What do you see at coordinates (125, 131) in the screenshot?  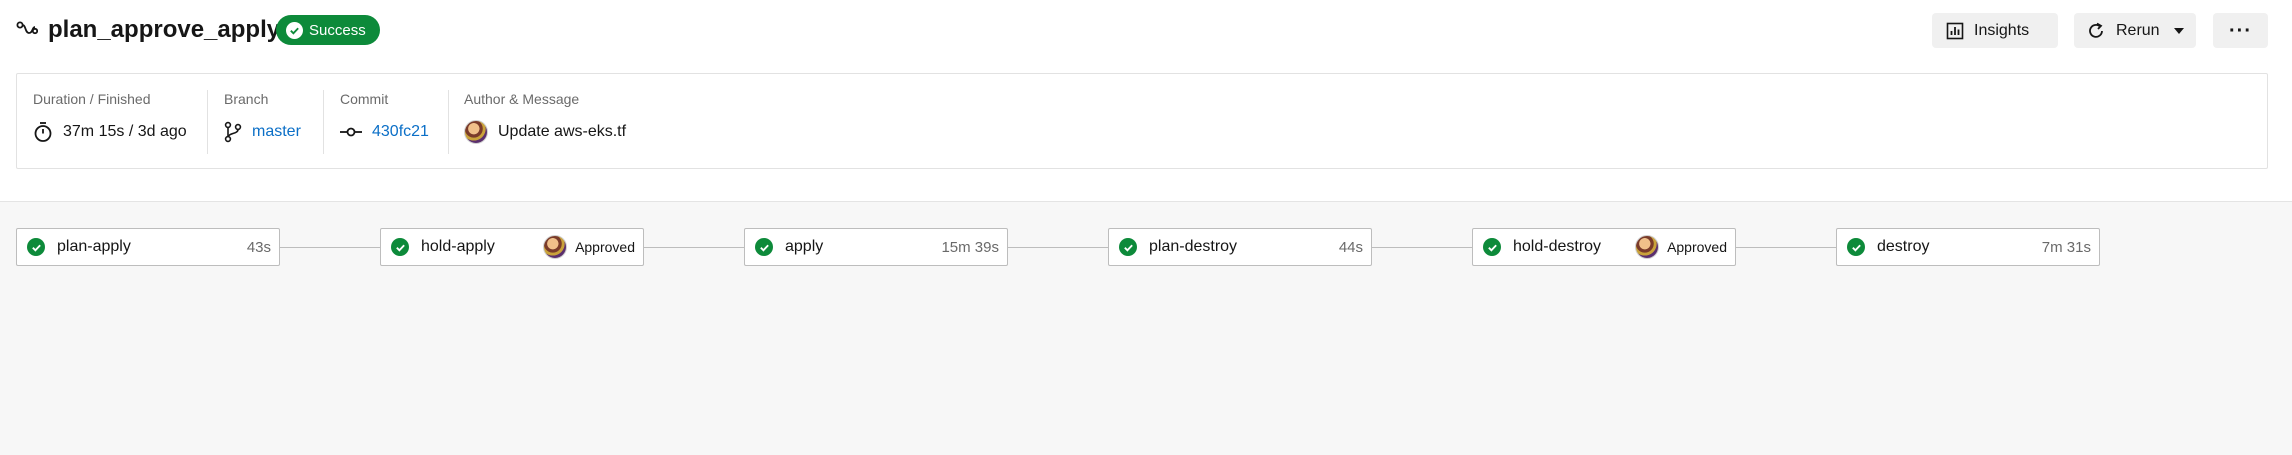 I see `duration-value: 37m 15s / 3d ago` at bounding box center [125, 131].